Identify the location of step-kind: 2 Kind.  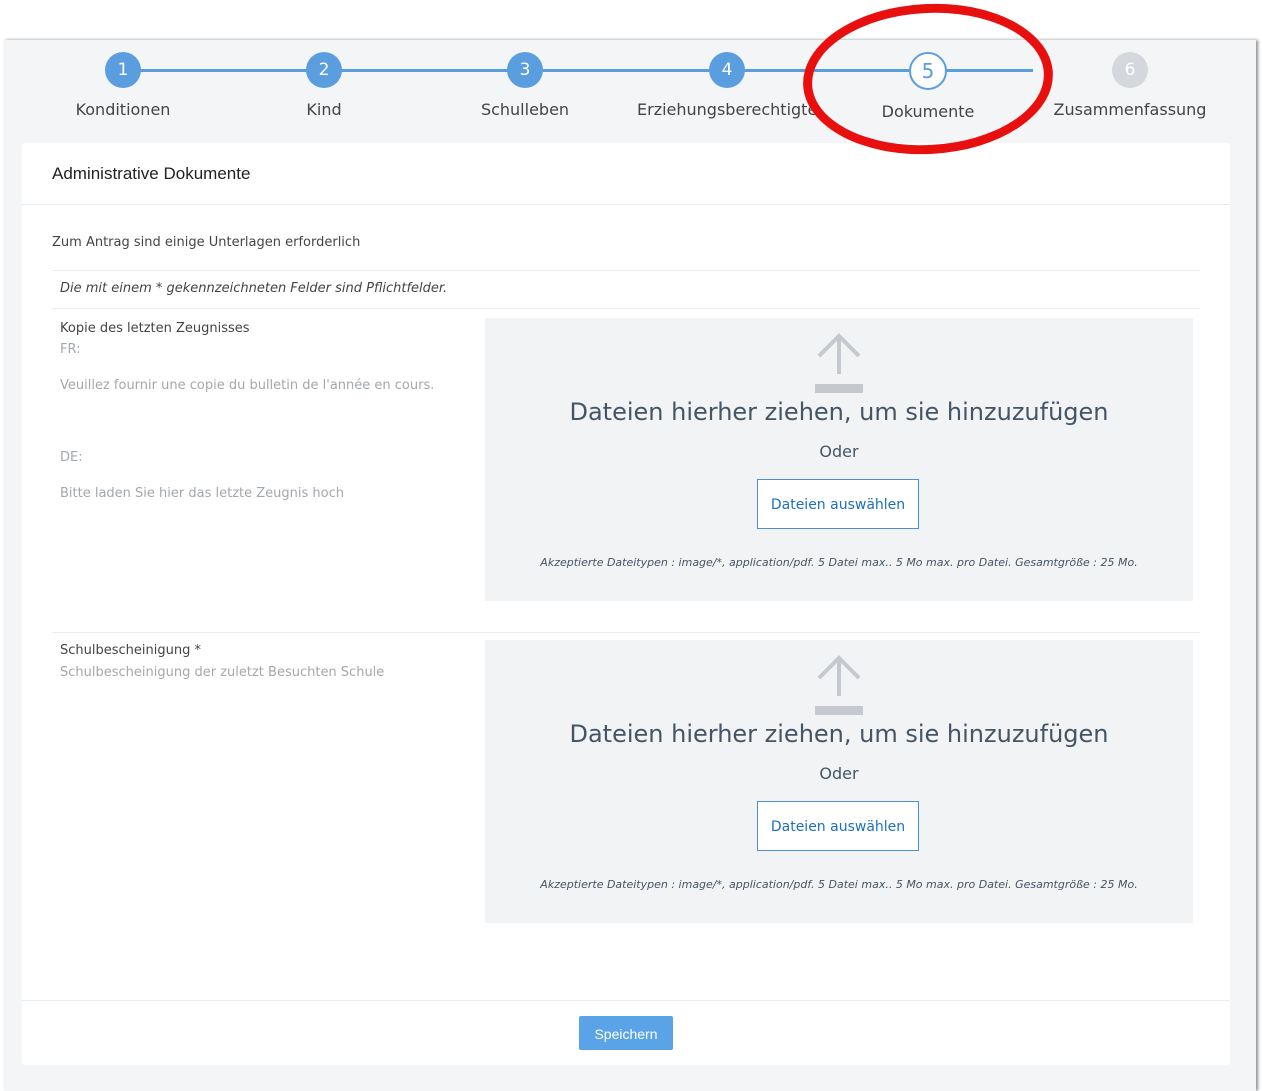
(324, 85).